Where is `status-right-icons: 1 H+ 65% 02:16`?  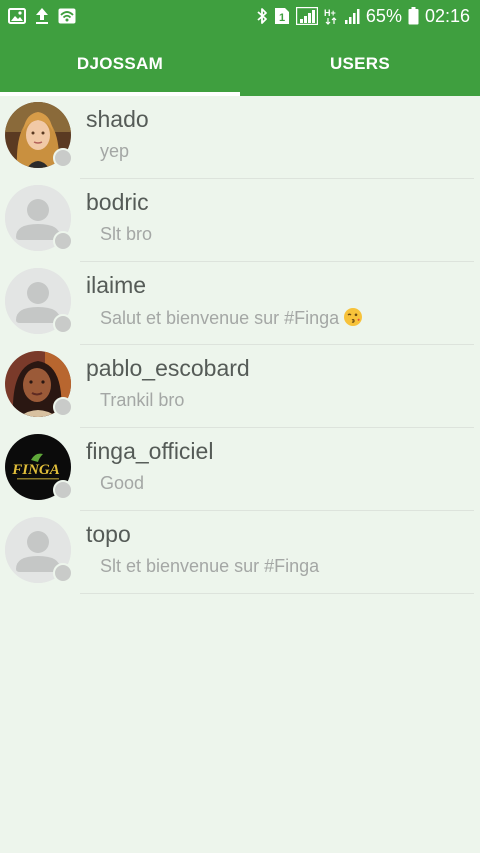
status-right-icons: 1 H+ 65% 02:16 is located at coordinates (363, 16).